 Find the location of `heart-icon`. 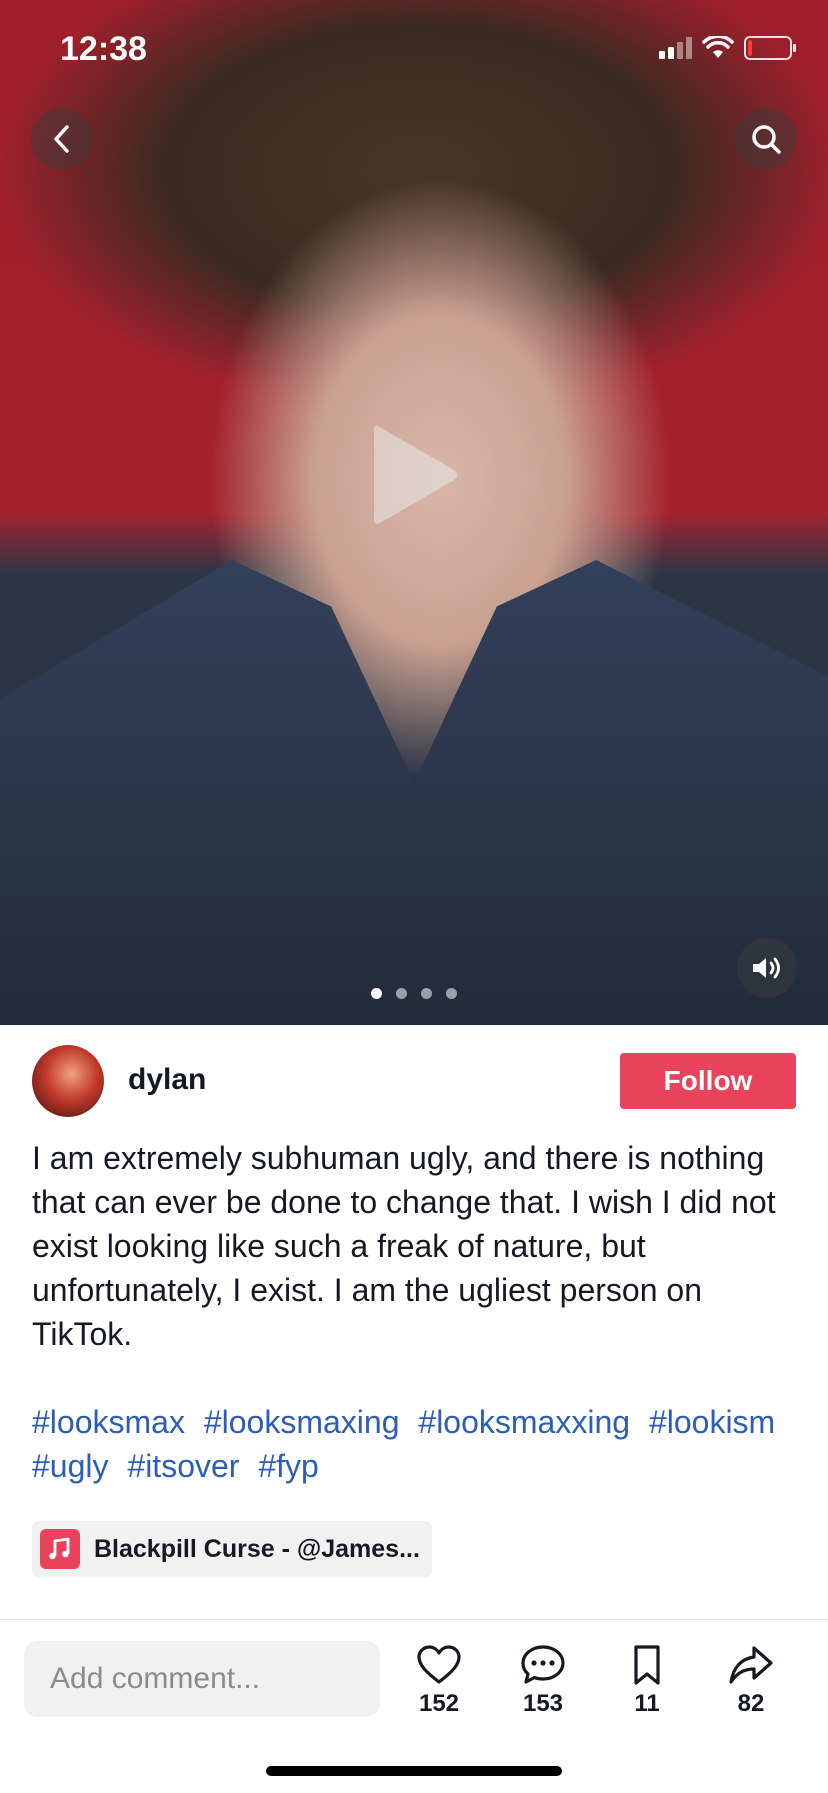

heart-icon is located at coordinates (439, 1664).